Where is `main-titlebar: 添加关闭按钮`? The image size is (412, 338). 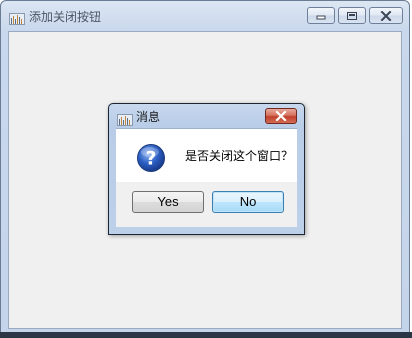 main-titlebar: 添加关闭按钮 is located at coordinates (205, 16).